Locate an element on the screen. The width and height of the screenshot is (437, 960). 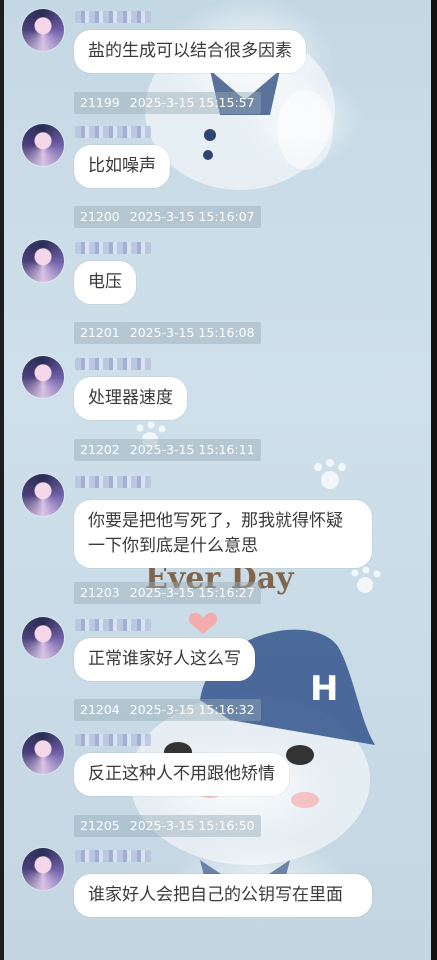
message-meta: 21204 2025-3-15 15:16:32 is located at coordinates (167, 710).